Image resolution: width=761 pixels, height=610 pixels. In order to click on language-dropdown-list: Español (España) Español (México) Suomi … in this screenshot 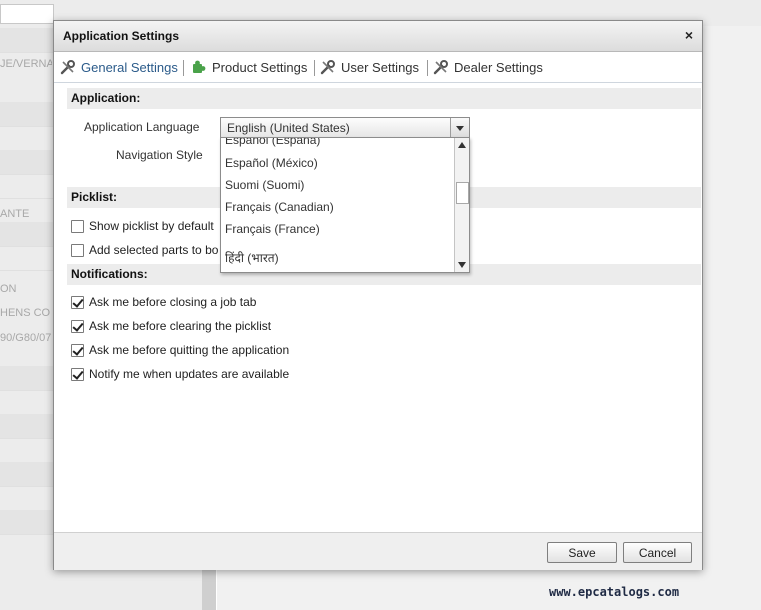, I will do `click(345, 205)`.